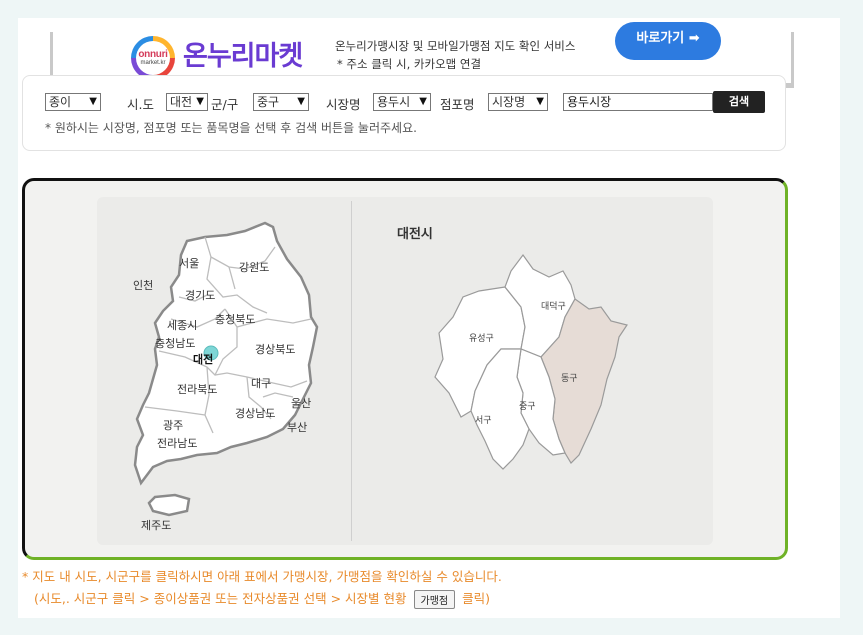  What do you see at coordinates (668, 41) in the screenshot?
I see `goto-button: 바로가기 ➡` at bounding box center [668, 41].